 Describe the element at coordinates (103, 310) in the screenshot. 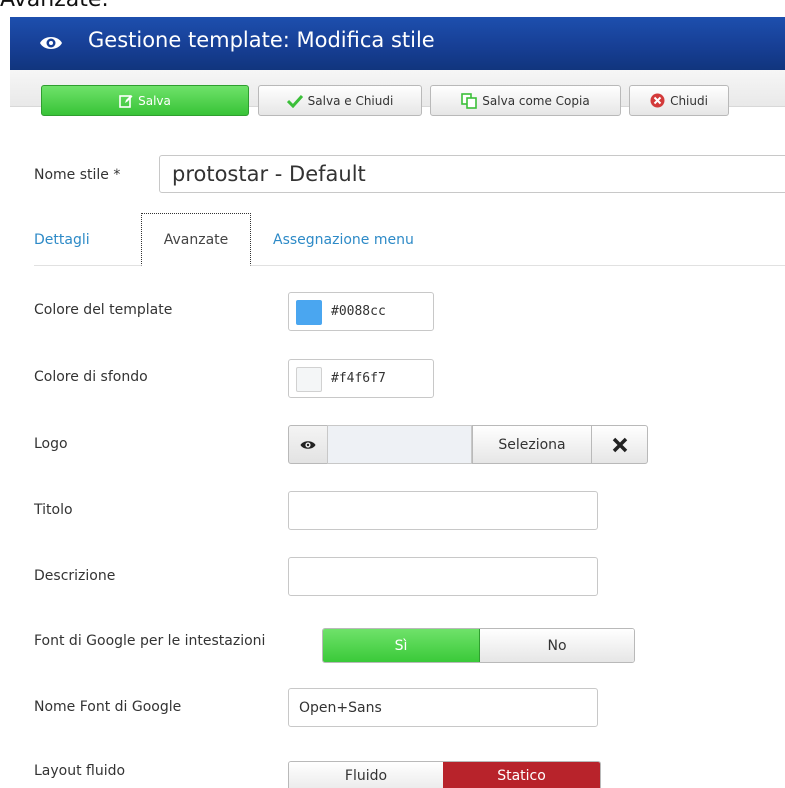

I see `template-color-label: Colore del template` at that location.